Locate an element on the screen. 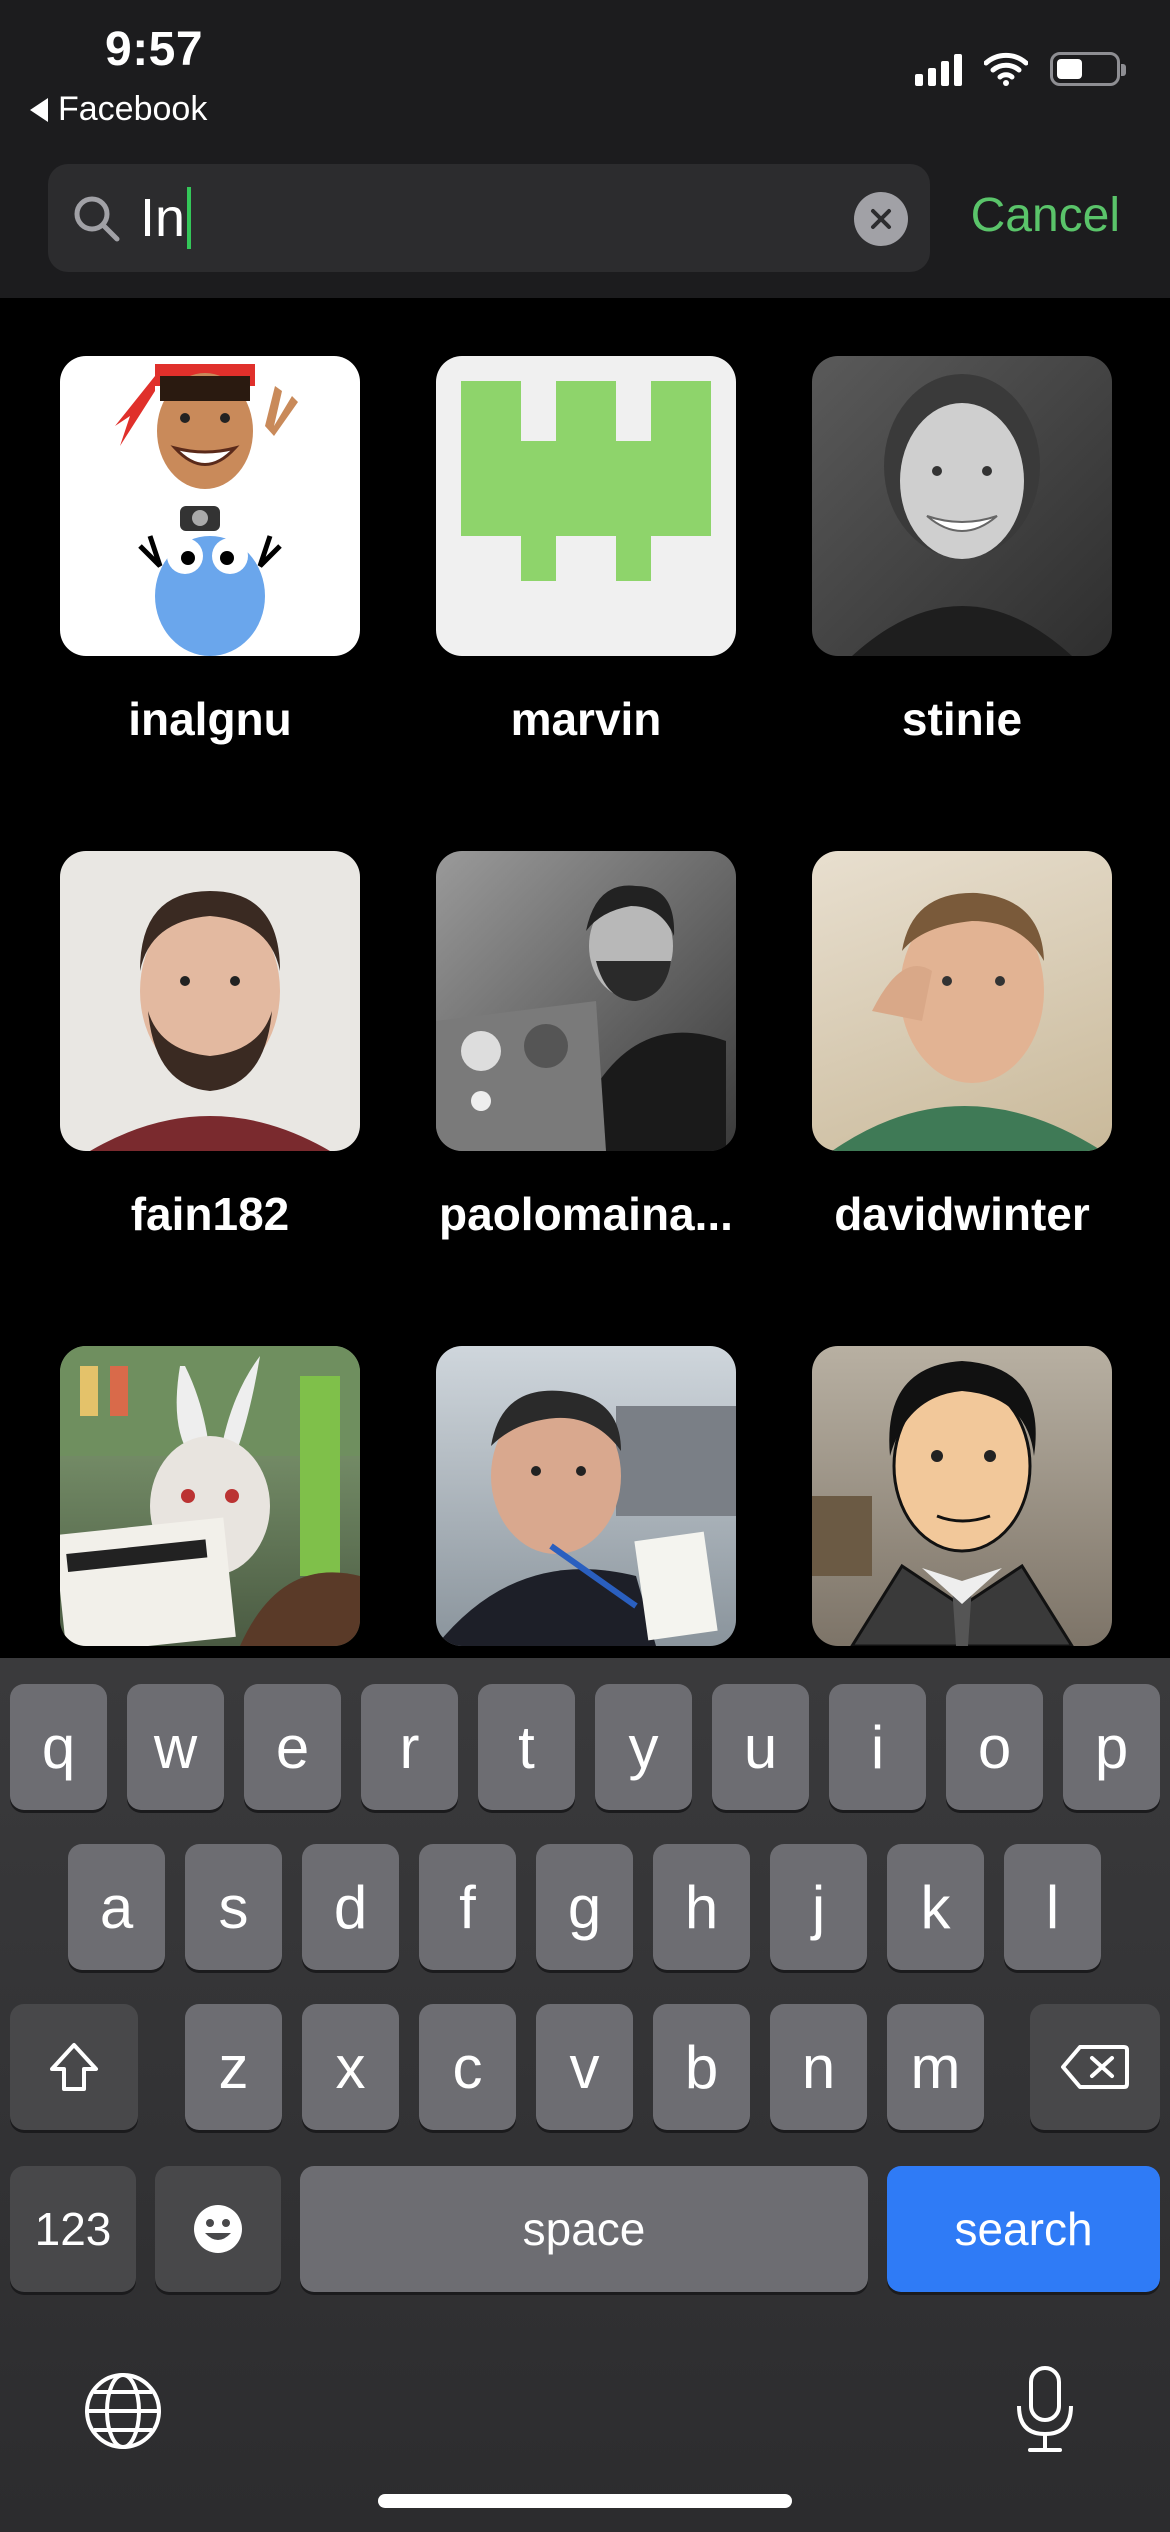  back-to-app-link: Facebook is located at coordinates (118, 109).